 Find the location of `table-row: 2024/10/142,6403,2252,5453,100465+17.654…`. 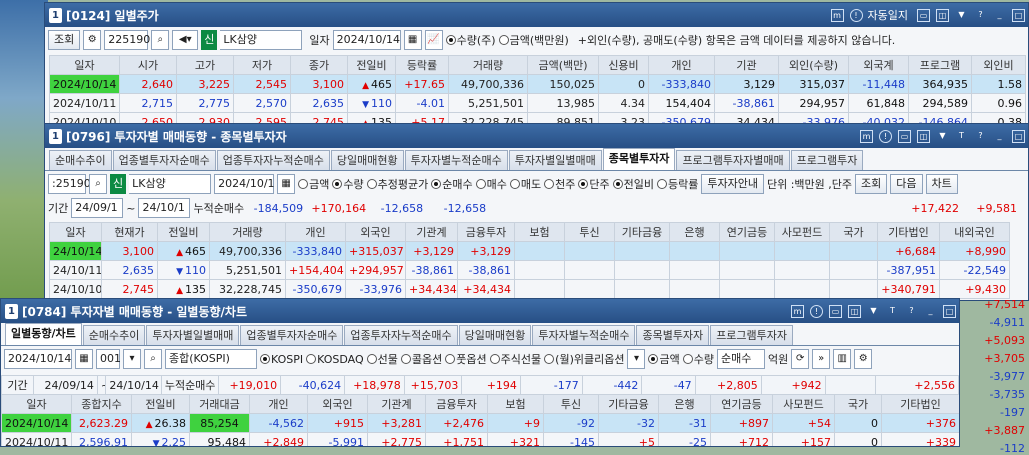

table-row: 2024/10/142,6403,2252,5453,100465+17.654… is located at coordinates (537, 84).